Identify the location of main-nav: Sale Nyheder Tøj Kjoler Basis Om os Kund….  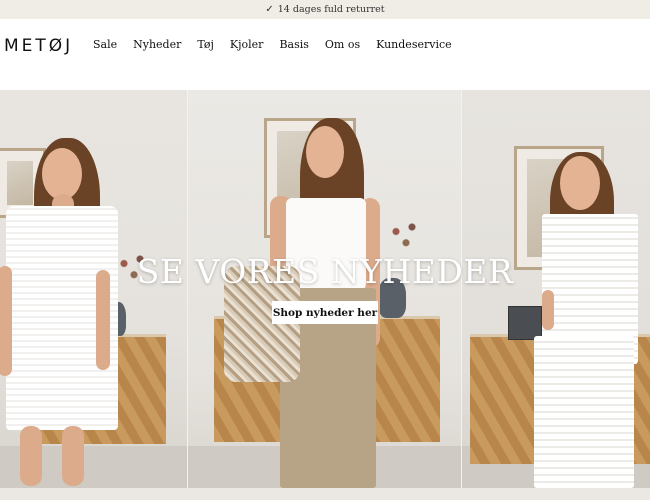
(280, 44).